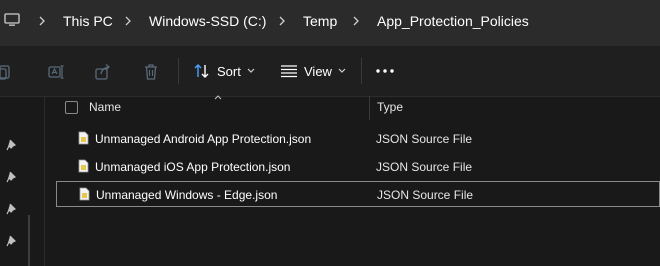 This screenshot has height=266, width=660. What do you see at coordinates (88, 21) in the screenshot?
I see `breadcrumb-this-pc: This PC` at bounding box center [88, 21].